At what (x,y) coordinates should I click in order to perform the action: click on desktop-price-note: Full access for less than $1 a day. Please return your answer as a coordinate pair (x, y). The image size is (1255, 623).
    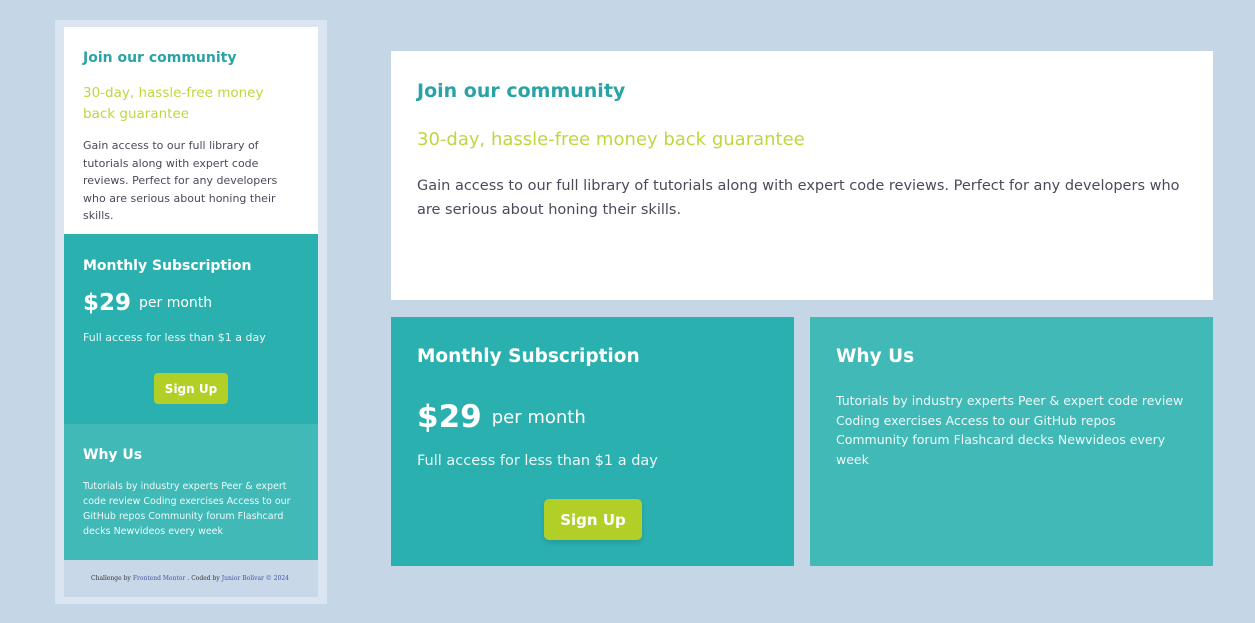
    Looking at the image, I should click on (537, 461).